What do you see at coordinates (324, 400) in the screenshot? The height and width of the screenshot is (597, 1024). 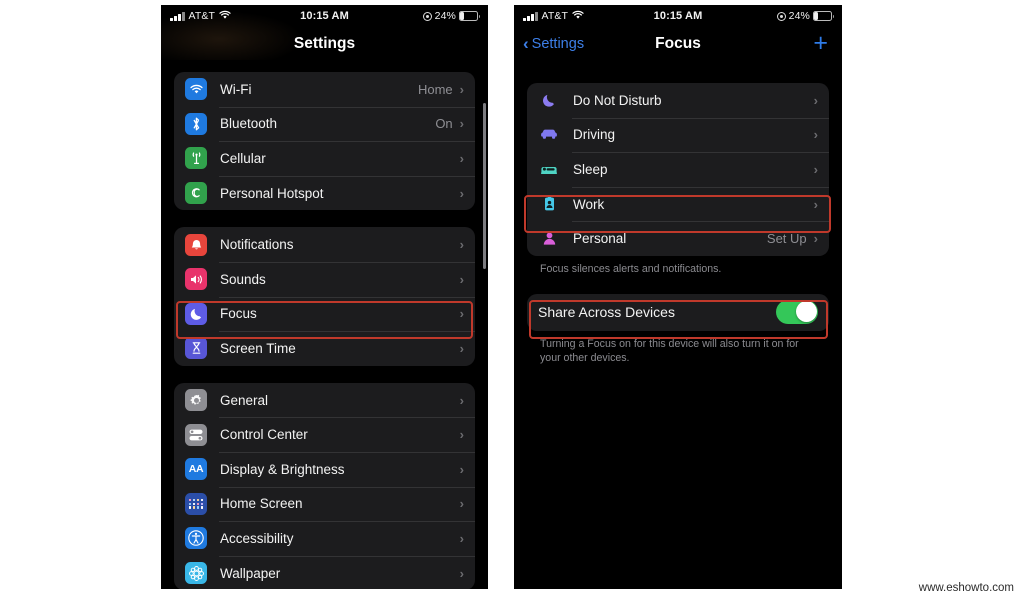 I see `settings-row-general: General ›` at bounding box center [324, 400].